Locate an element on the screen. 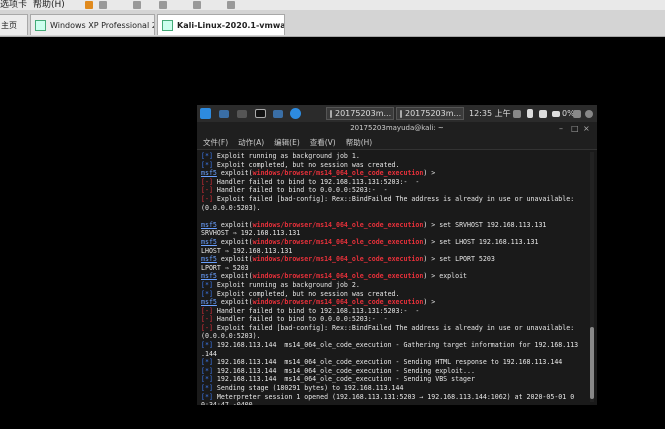 Image resolution: width=665 pixels, height=429 pixels. kali-top-panel: 20175203m... 20175203m... 12:35 上午 0% is located at coordinates (397, 113).